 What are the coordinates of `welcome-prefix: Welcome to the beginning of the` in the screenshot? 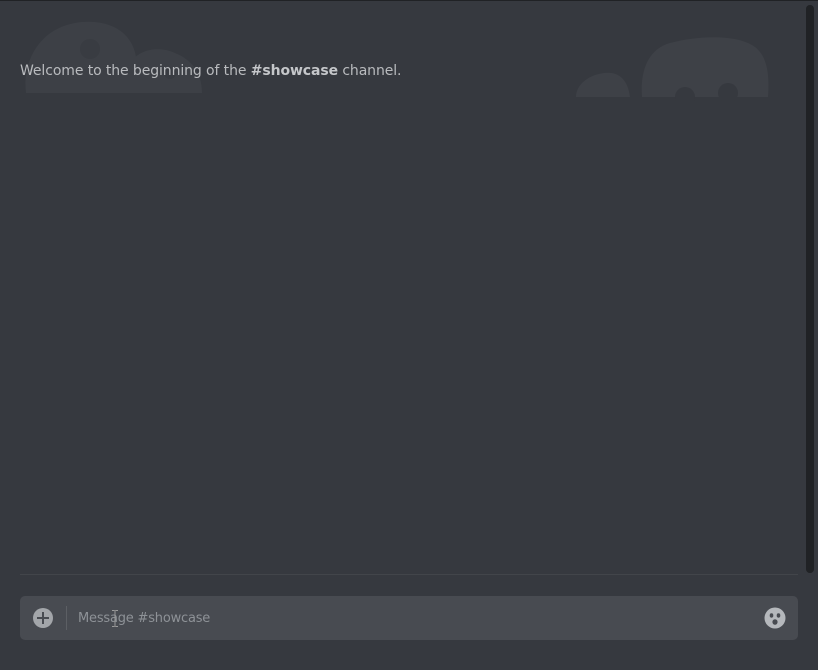 It's located at (135, 71).